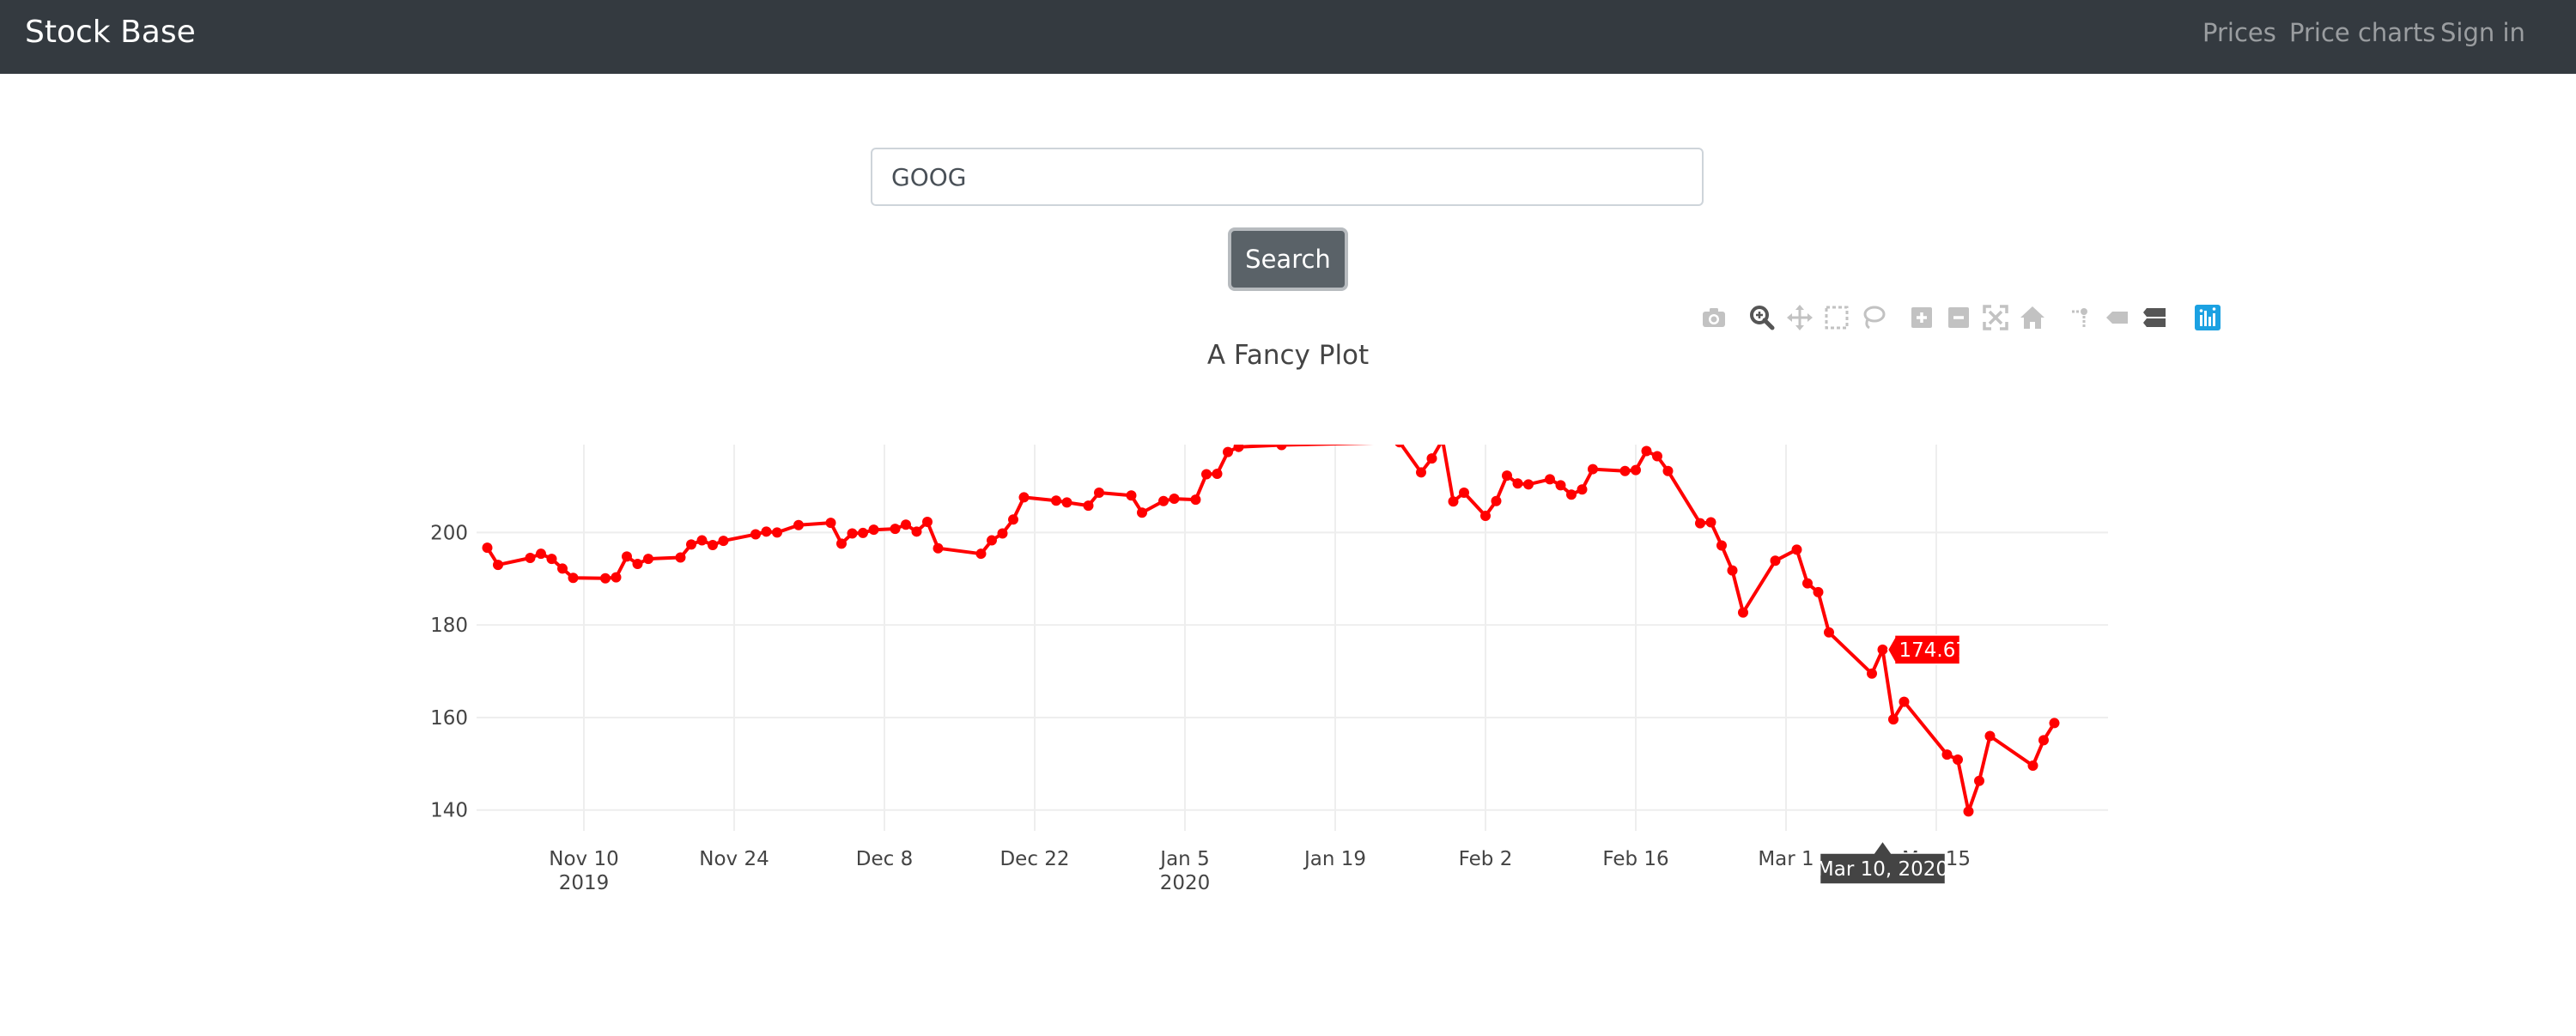  I want to click on x-tick-label: Mar 1, so click(1786, 859).